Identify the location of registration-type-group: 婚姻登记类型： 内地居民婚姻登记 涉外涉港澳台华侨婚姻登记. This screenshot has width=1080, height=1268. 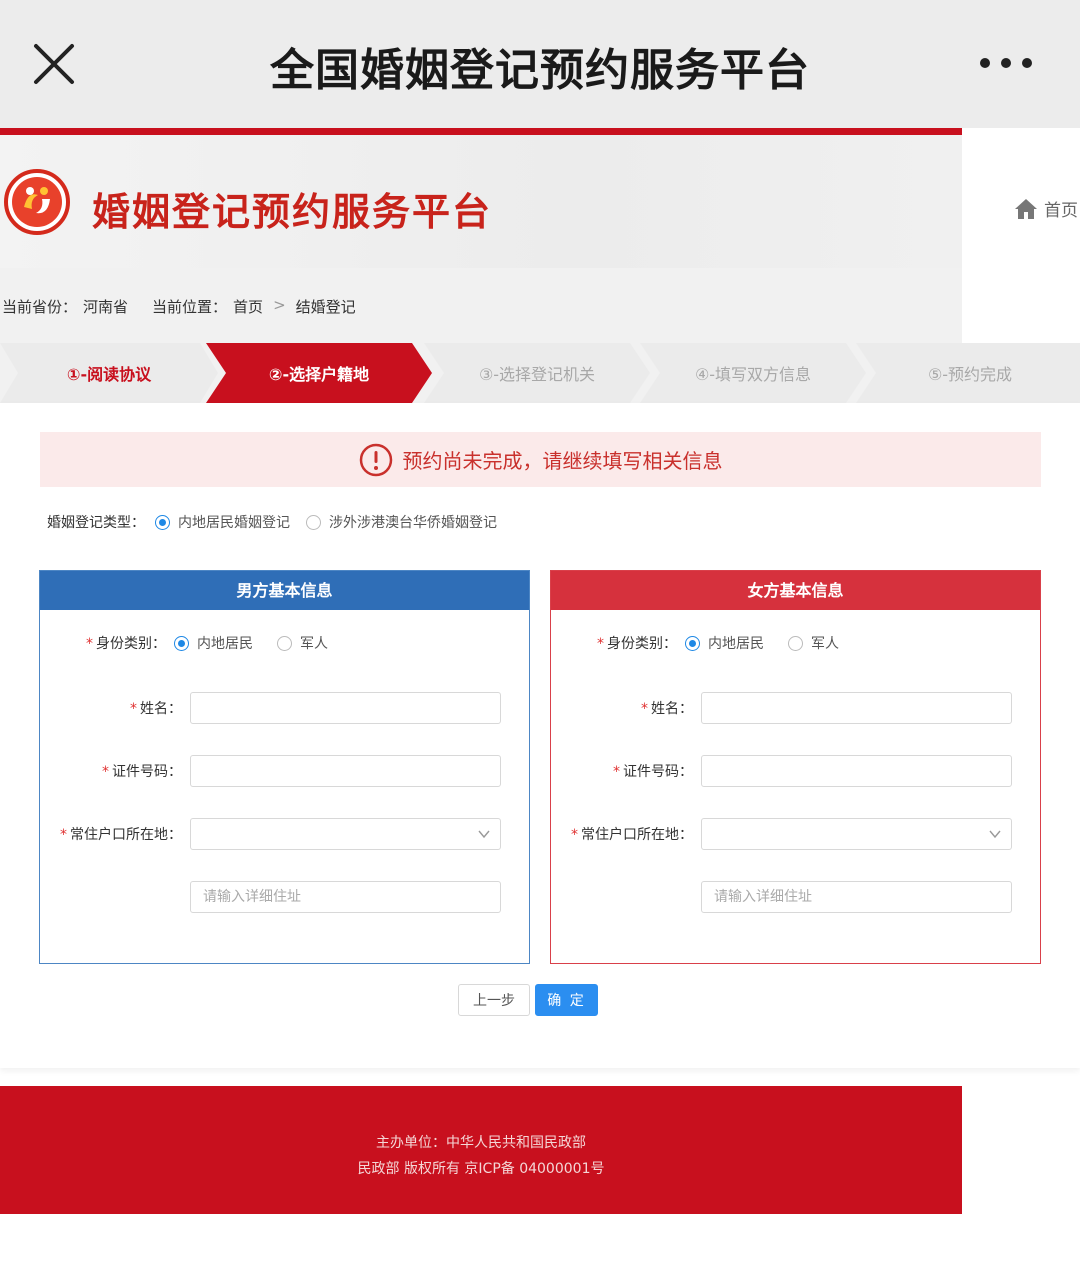
(280, 522).